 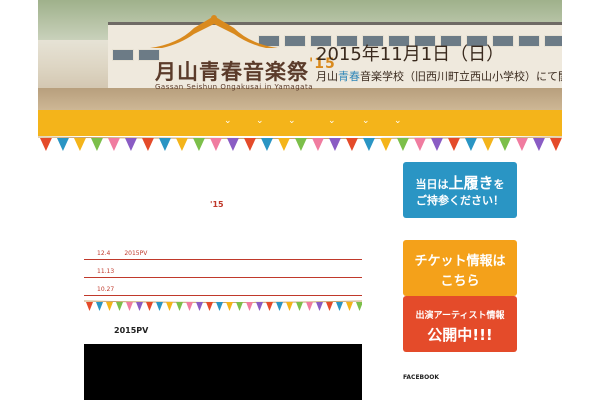 I want to click on logo-roof-icon, so click(x=214, y=31).